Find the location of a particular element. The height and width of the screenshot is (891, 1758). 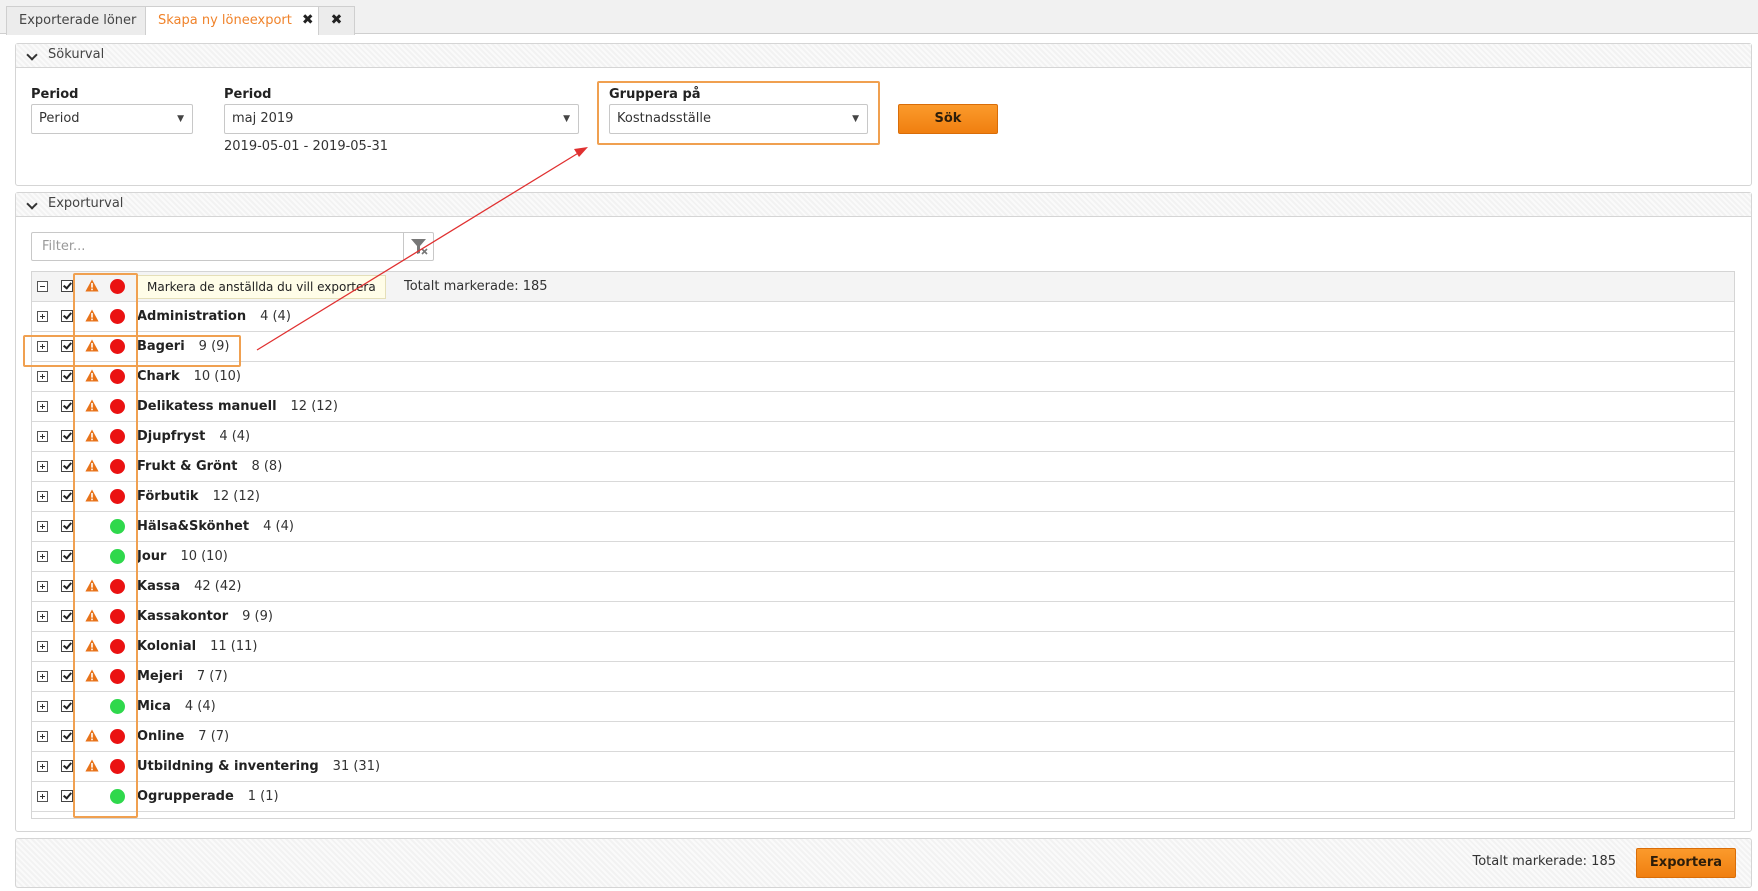

annotation-arrow is located at coordinates (422, 249).